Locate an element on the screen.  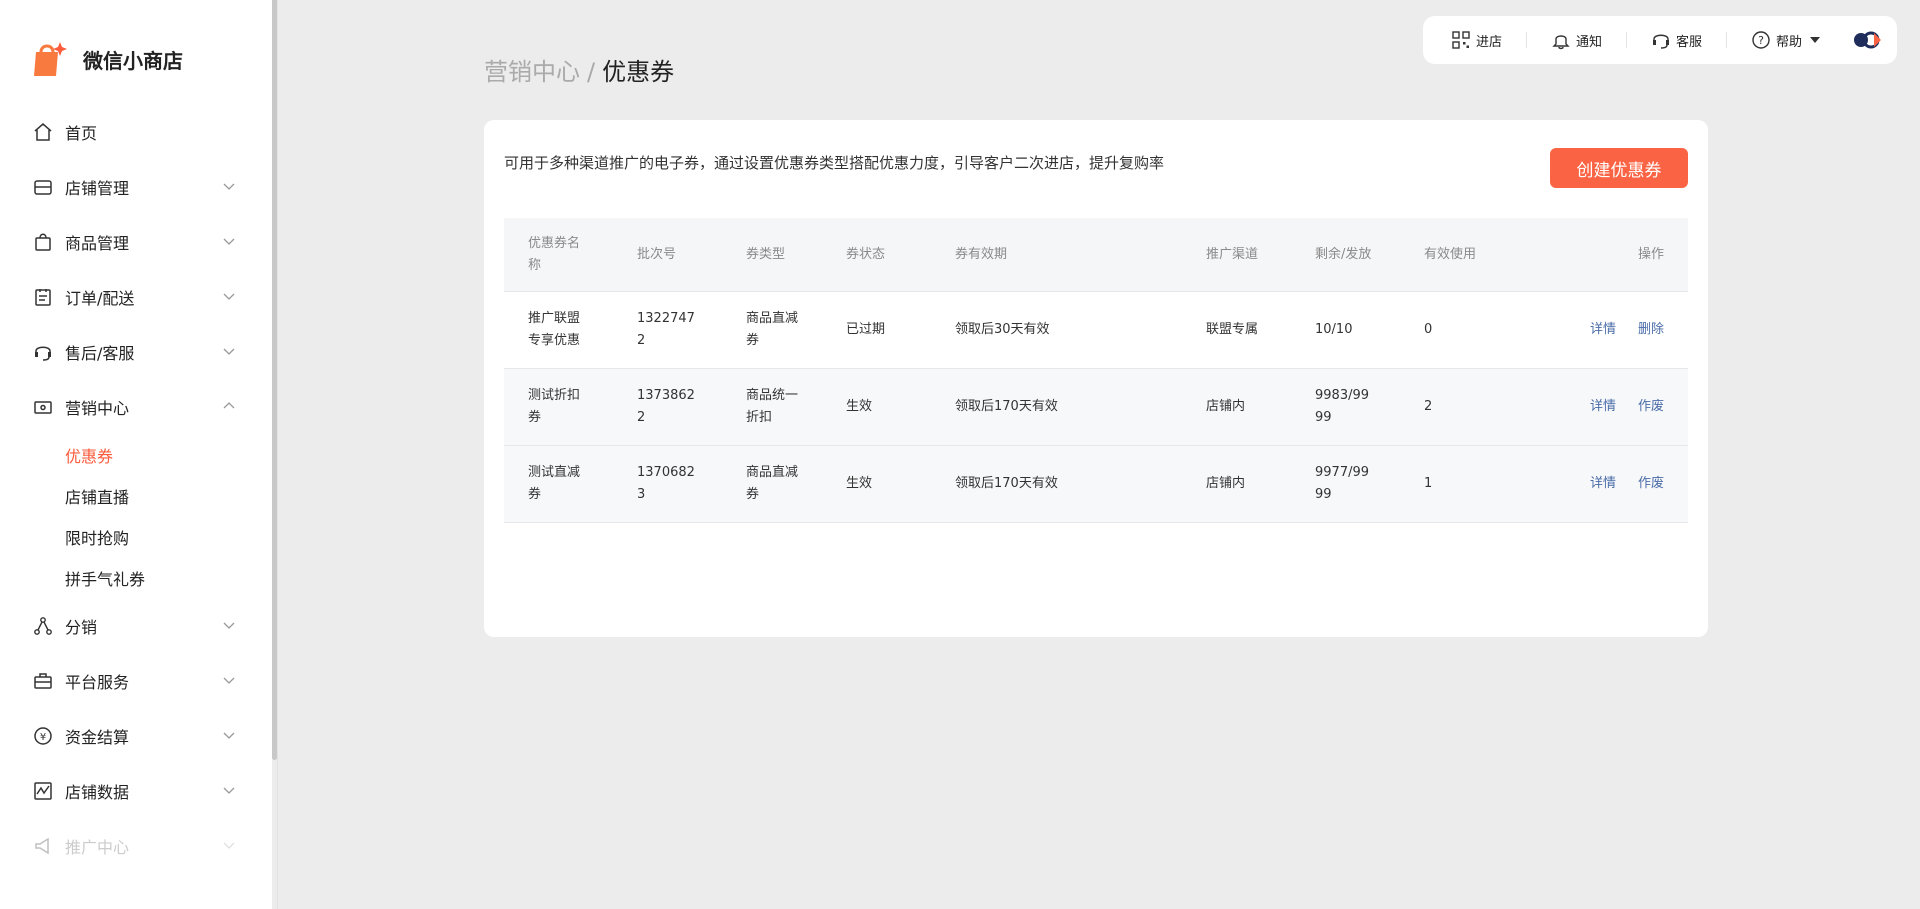
service-label: 客服 is located at coordinates (1689, 42).